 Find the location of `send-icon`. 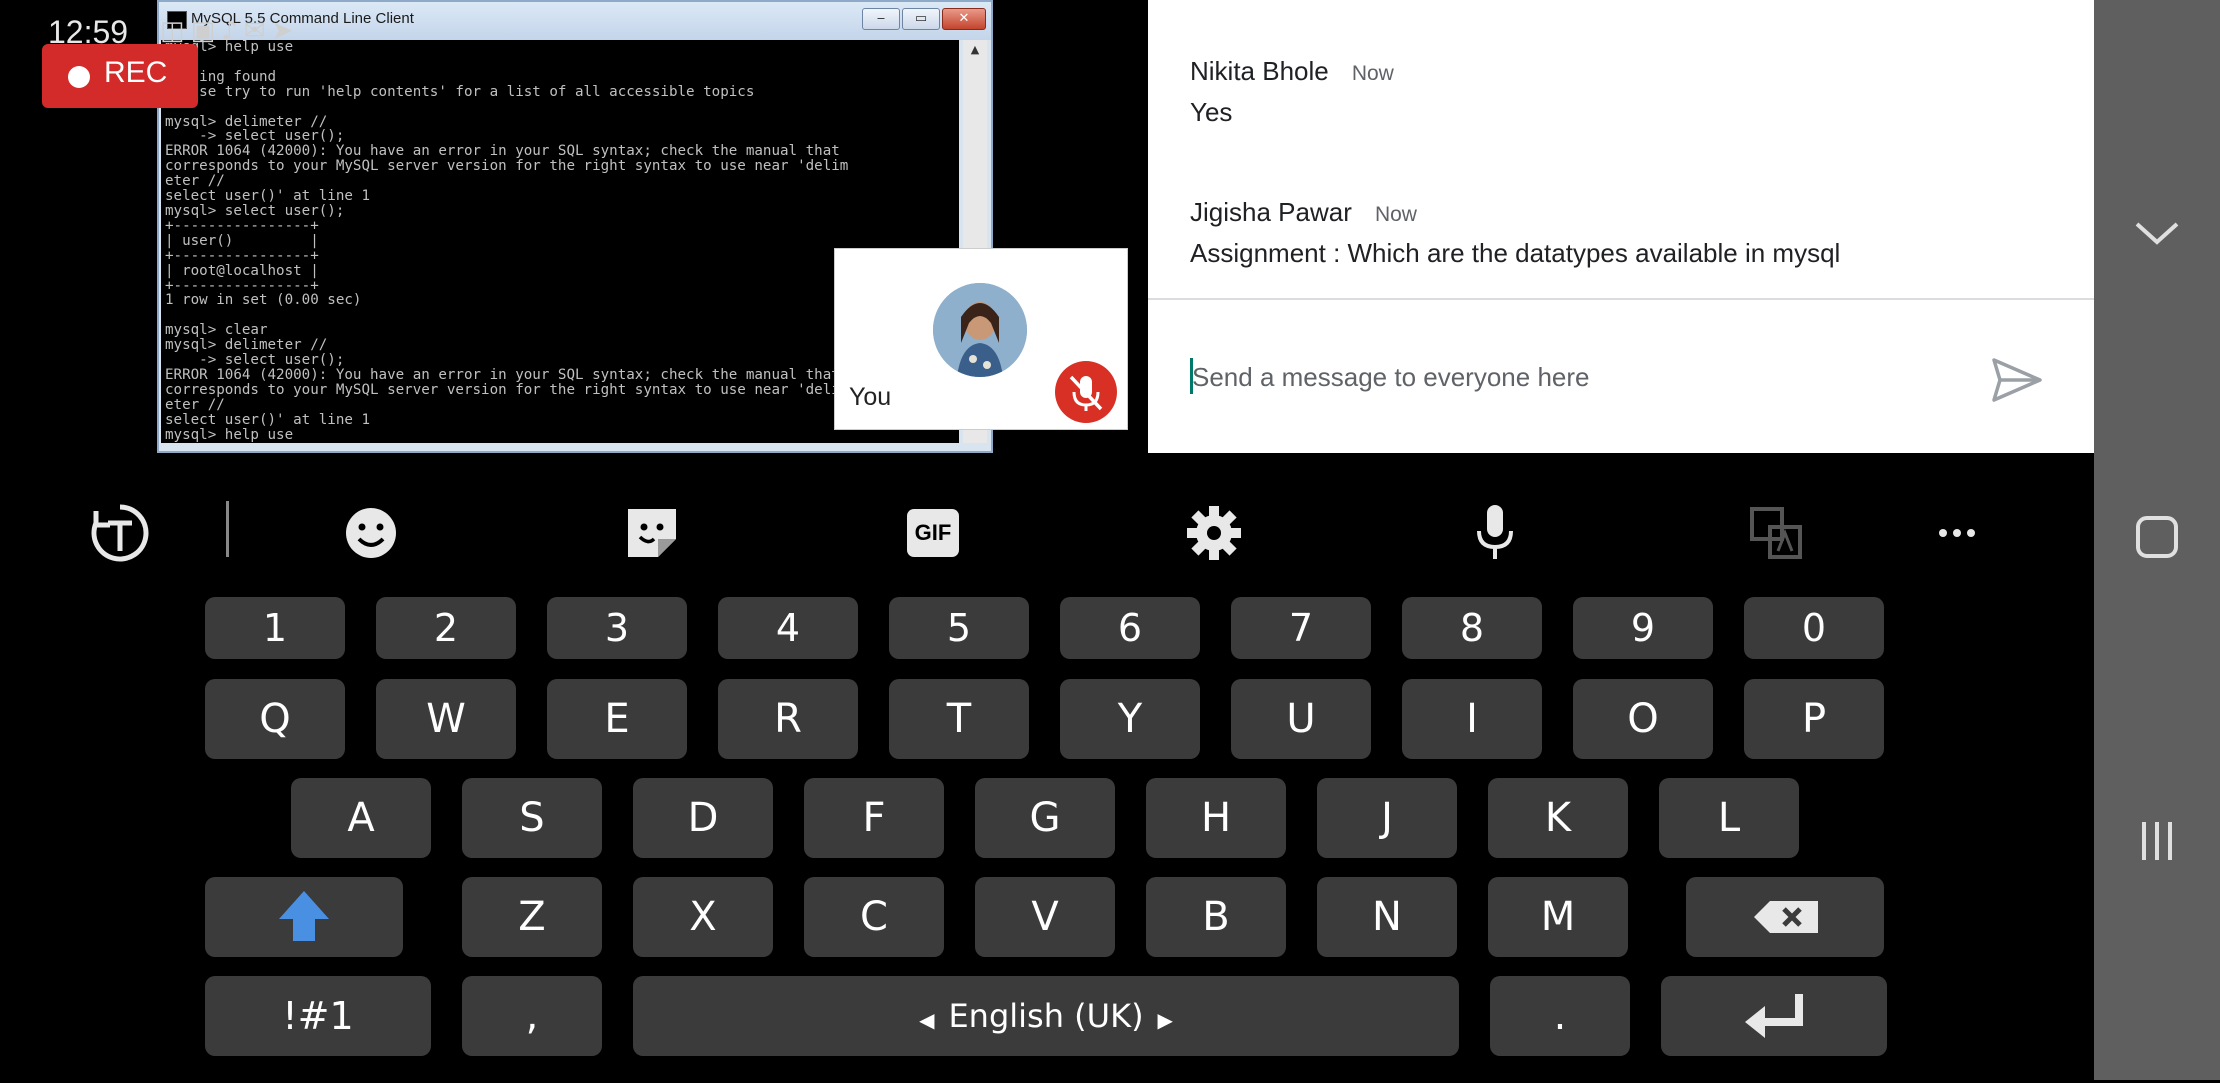

send-icon is located at coordinates (2017, 380).